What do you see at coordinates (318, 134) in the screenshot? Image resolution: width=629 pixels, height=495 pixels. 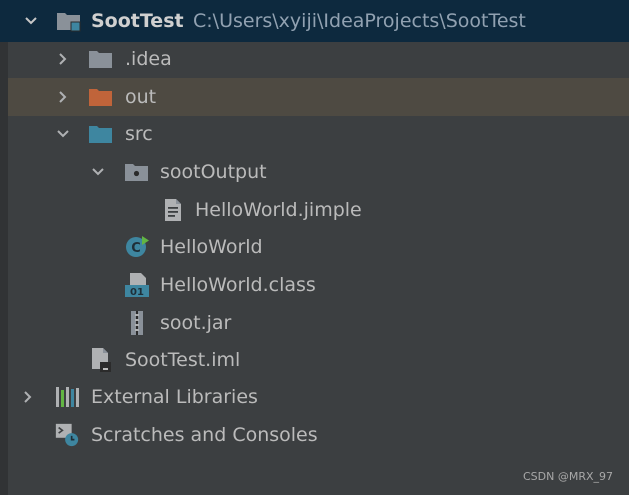 I see `tree-row-src: src` at bounding box center [318, 134].